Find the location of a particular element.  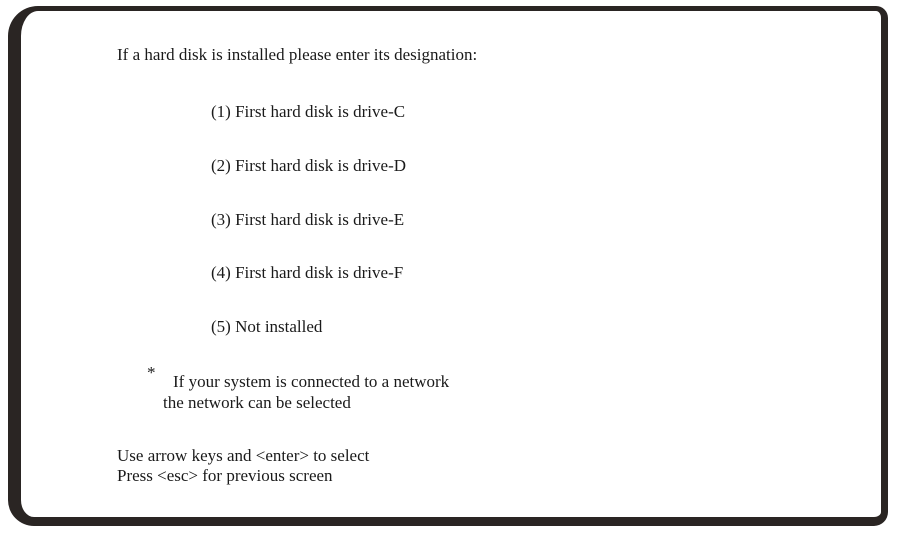

help-text-back: Press <esc> for previous screen is located at coordinates (225, 475).